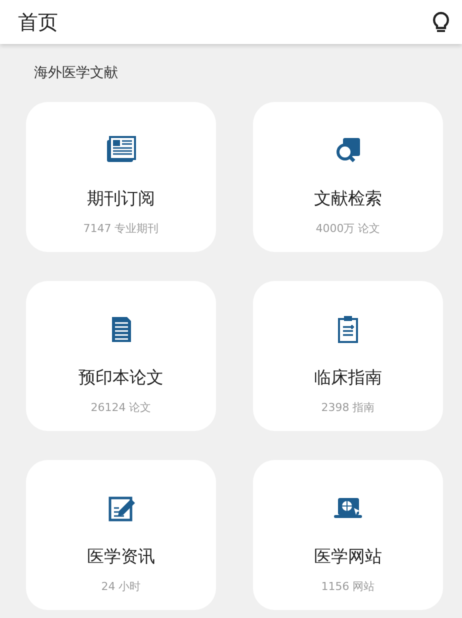 The height and width of the screenshot is (618, 462). What do you see at coordinates (121, 407) in the screenshot?
I see `card-subtitle: 26124 论文` at bounding box center [121, 407].